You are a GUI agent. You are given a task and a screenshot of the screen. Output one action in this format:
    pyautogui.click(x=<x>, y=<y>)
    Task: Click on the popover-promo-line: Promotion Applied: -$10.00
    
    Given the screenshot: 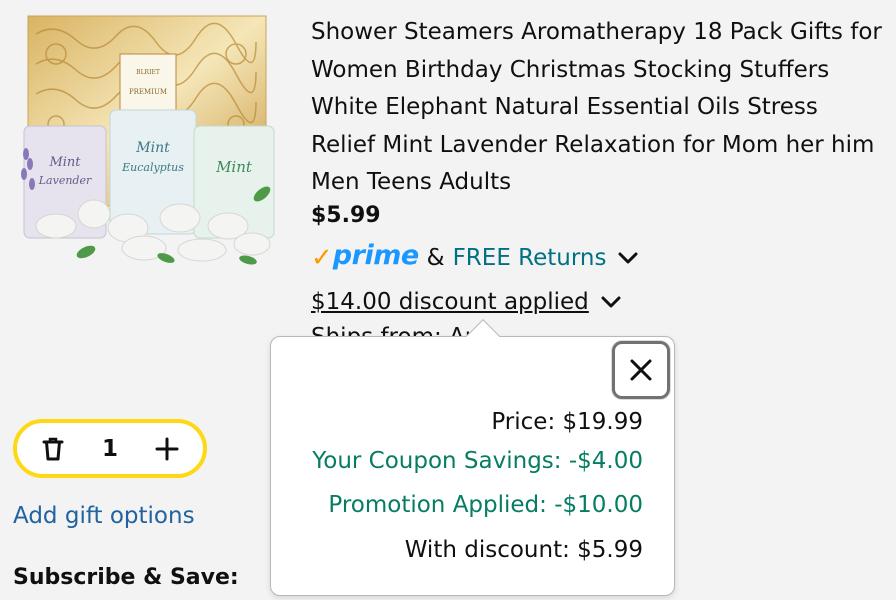 What is the action you would take?
    pyautogui.click(x=485, y=505)
    